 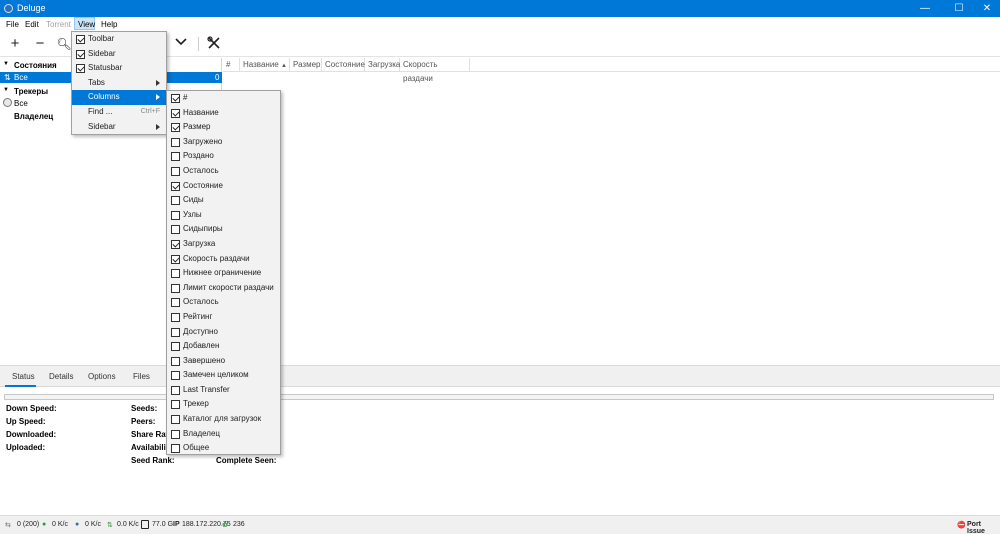 I want to click on tab-options: Options, so click(x=102, y=376).